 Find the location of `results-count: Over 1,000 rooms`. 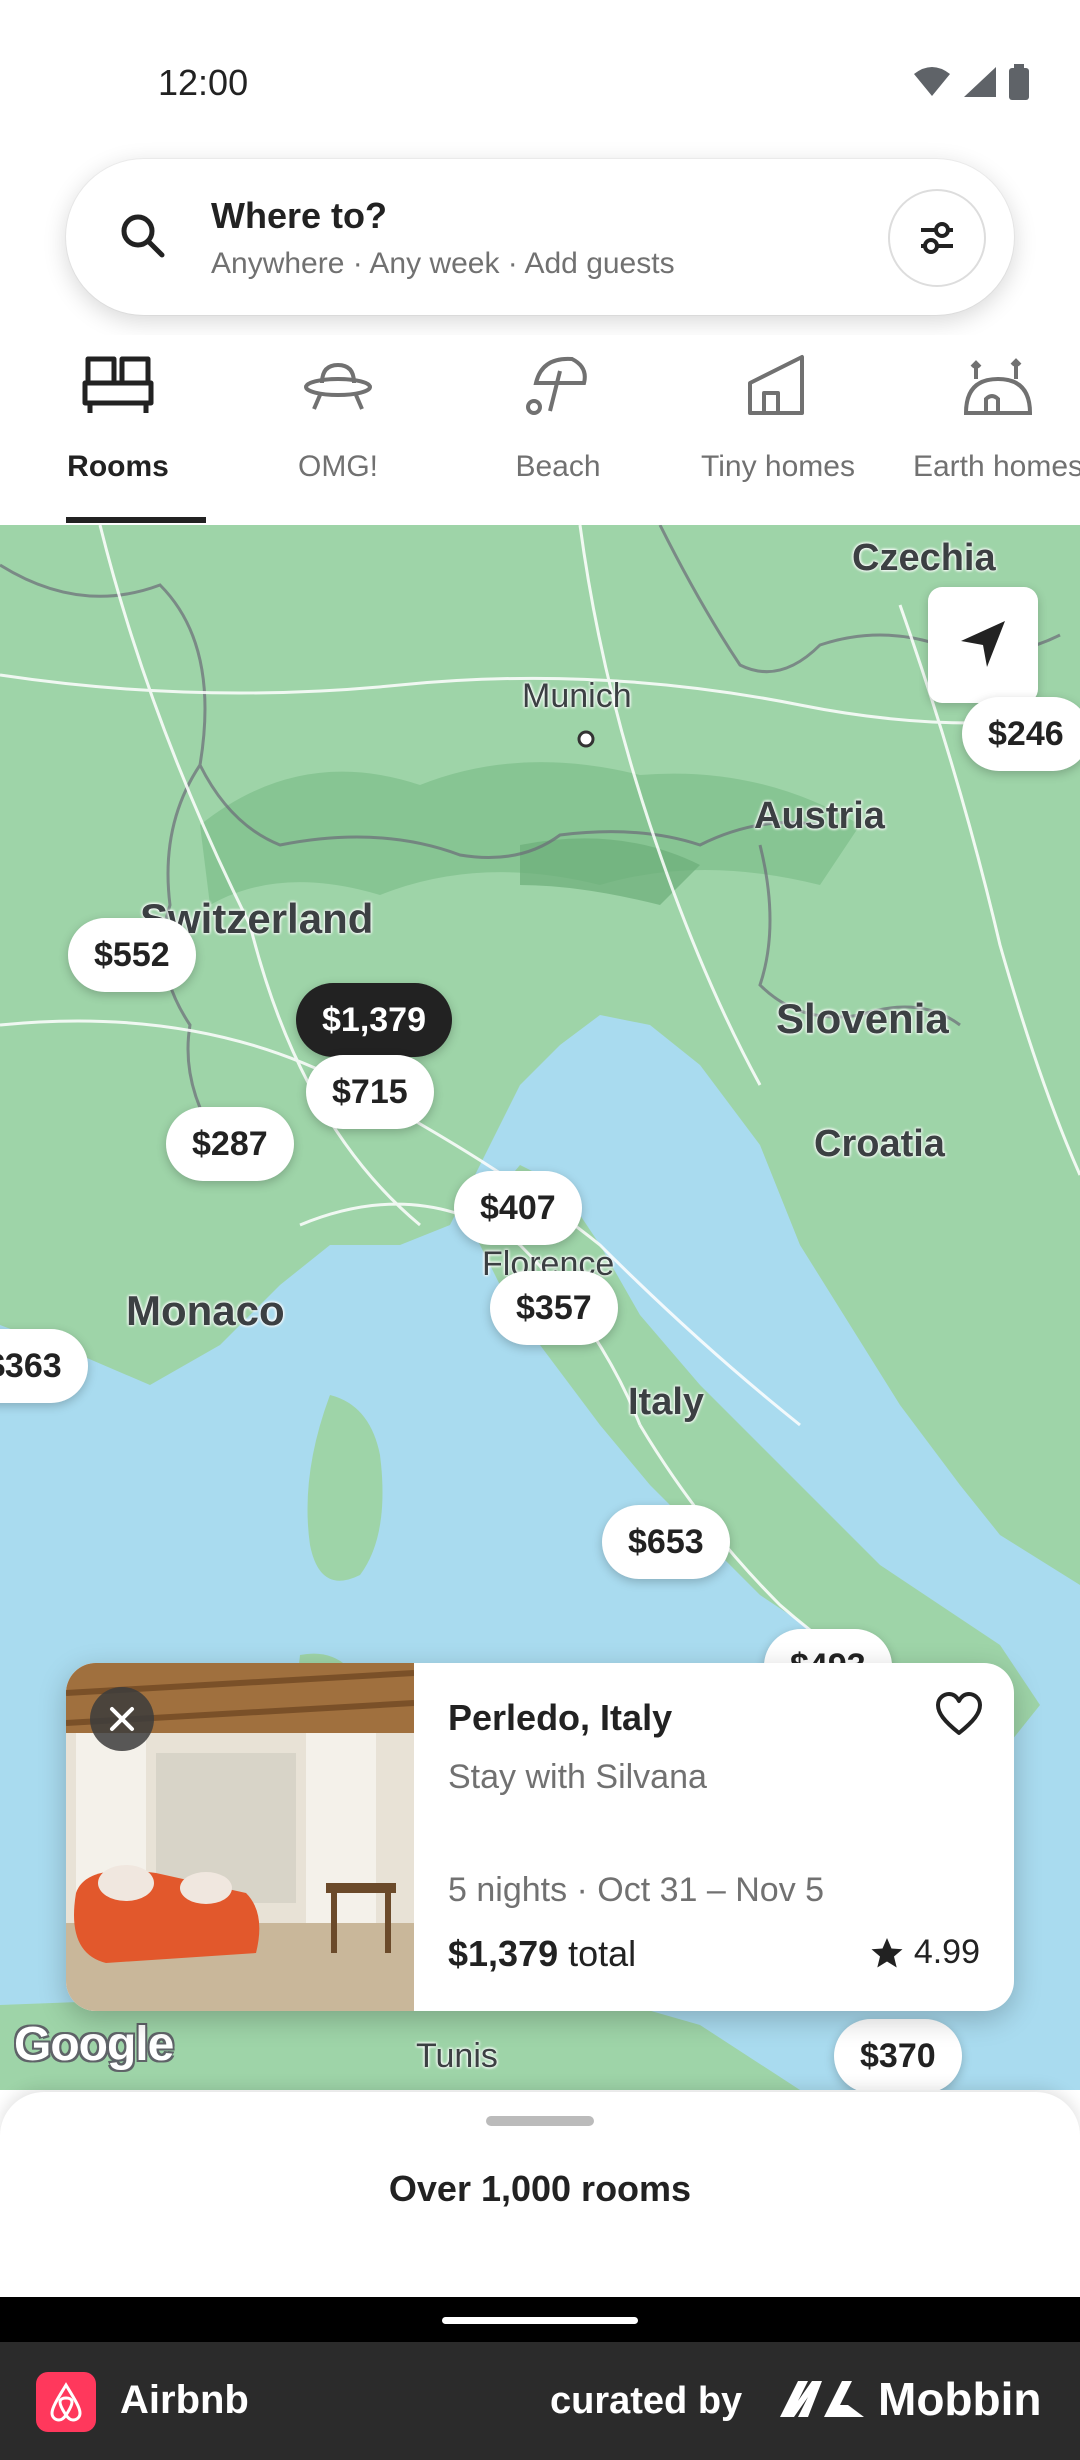

results-count: Over 1,000 rooms is located at coordinates (540, 2188).